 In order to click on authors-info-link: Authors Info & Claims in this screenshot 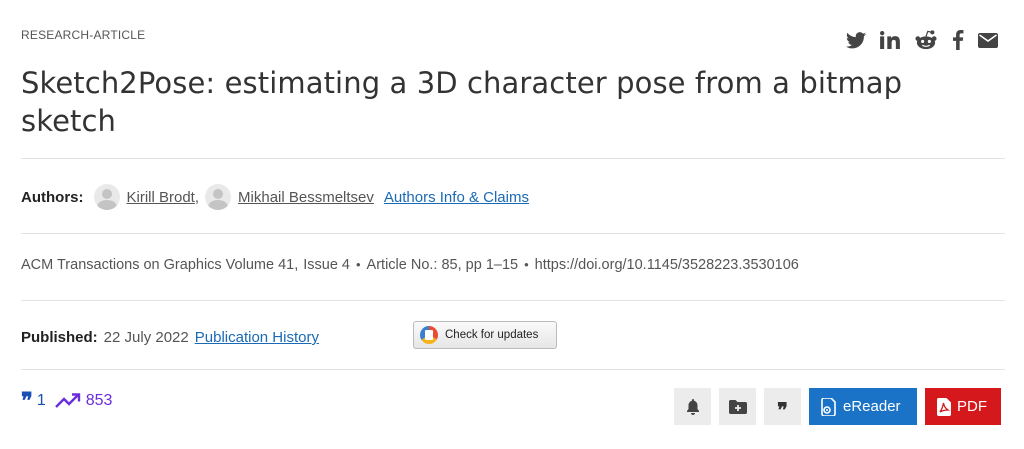, I will do `click(456, 197)`.